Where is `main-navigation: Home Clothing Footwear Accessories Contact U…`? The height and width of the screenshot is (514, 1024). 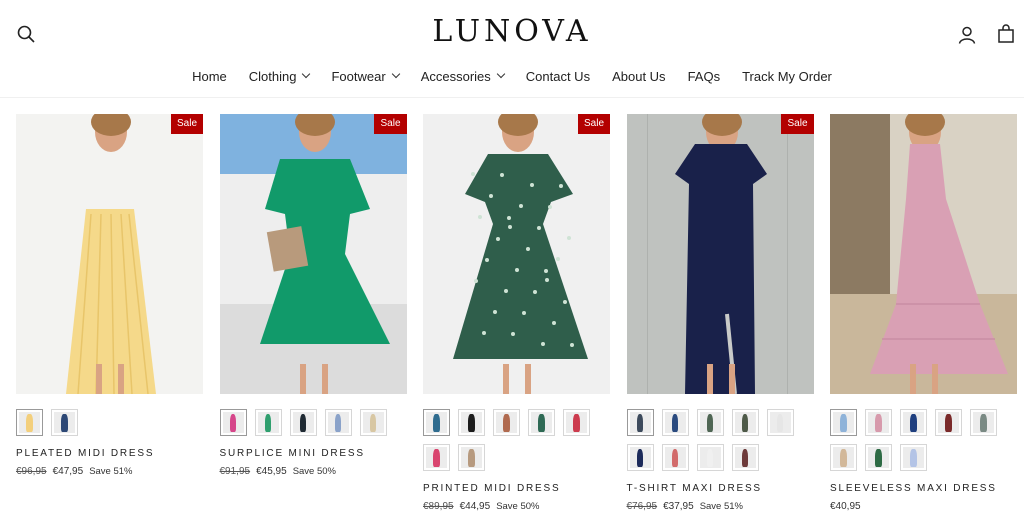 main-navigation: Home Clothing Footwear Accessories Contact U… is located at coordinates (512, 76).